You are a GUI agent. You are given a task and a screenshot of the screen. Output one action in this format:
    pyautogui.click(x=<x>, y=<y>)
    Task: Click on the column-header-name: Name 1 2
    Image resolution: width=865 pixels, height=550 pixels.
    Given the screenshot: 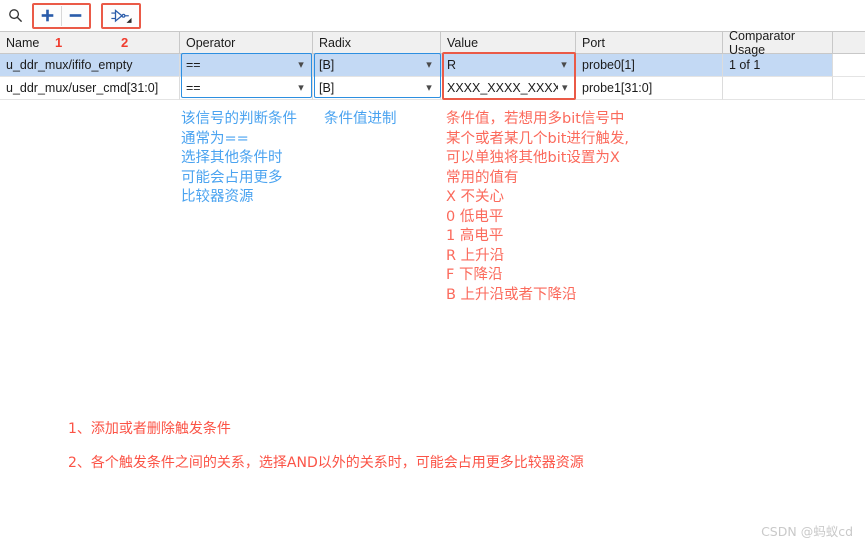 What is the action you would take?
    pyautogui.click(x=90, y=42)
    